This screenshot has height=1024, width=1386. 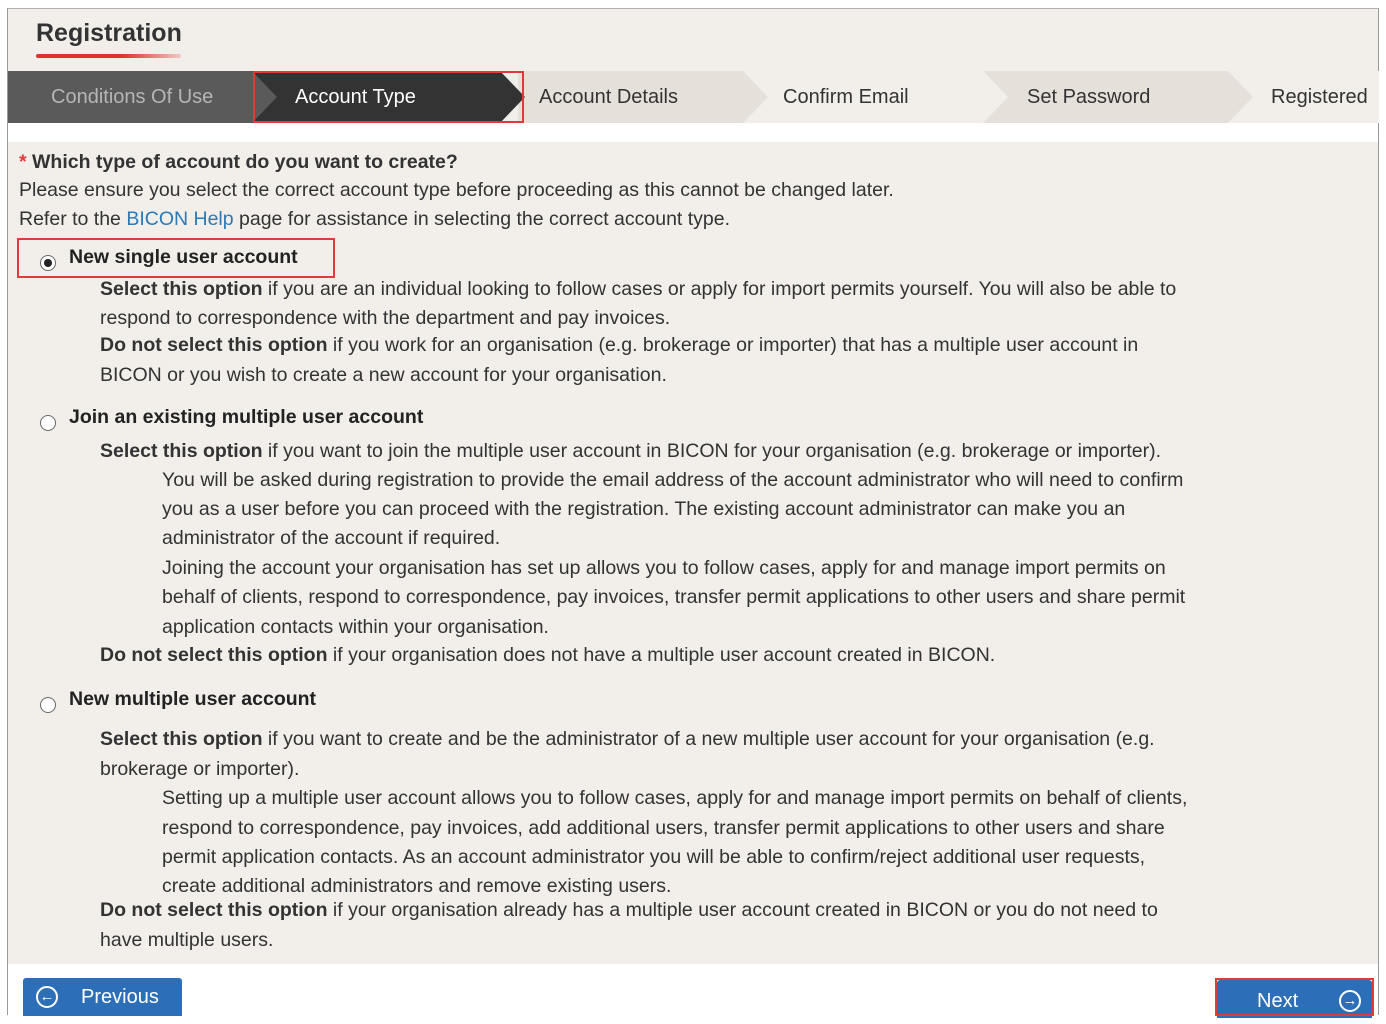 I want to click on radio-new-multiple-user, so click(x=48, y=705).